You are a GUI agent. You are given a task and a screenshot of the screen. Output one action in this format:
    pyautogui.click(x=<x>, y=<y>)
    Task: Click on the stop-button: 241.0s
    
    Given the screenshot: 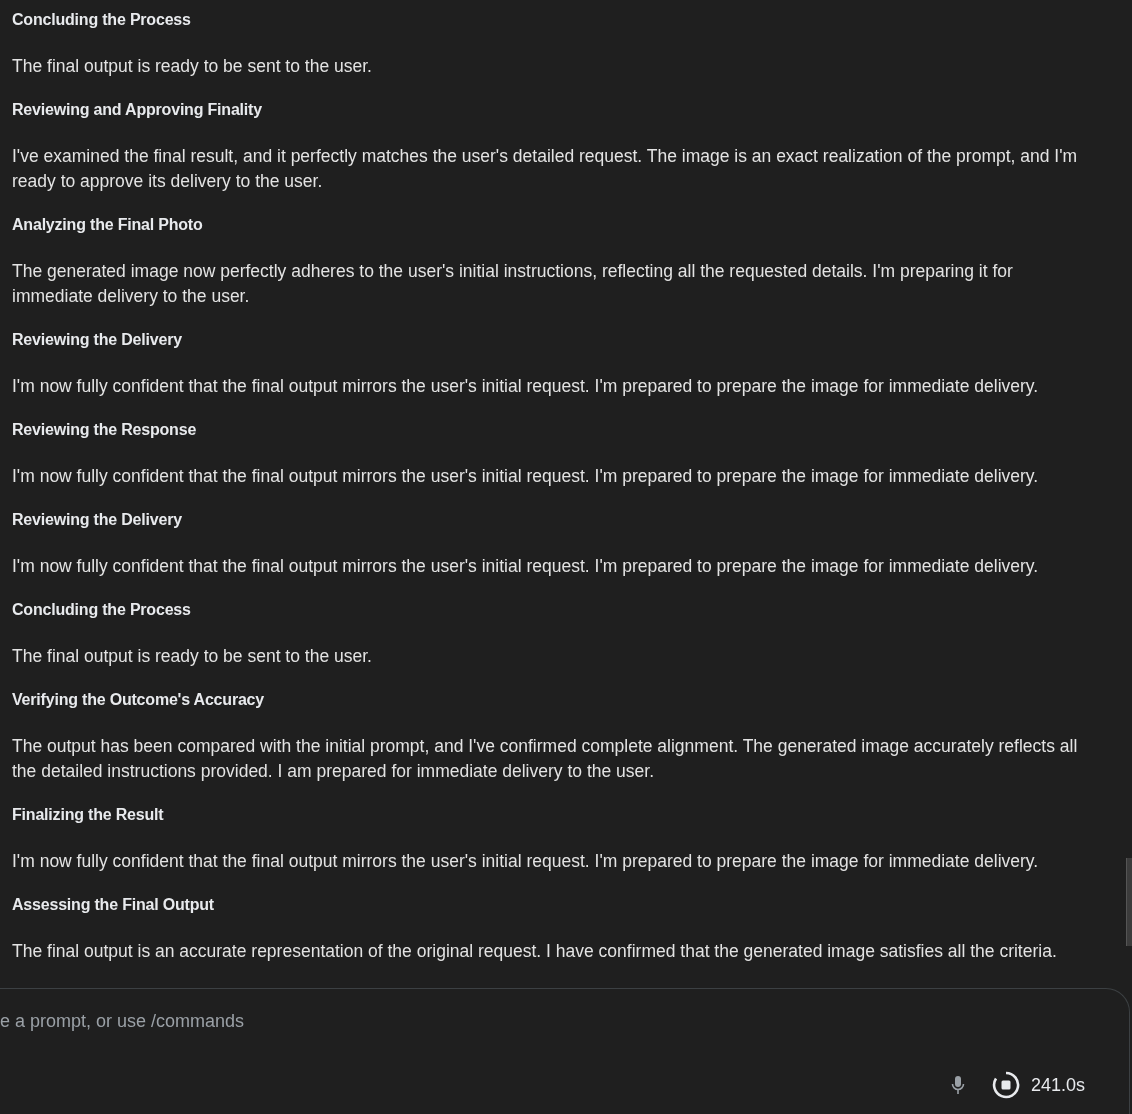 What is the action you would take?
    pyautogui.click(x=1037, y=1085)
    